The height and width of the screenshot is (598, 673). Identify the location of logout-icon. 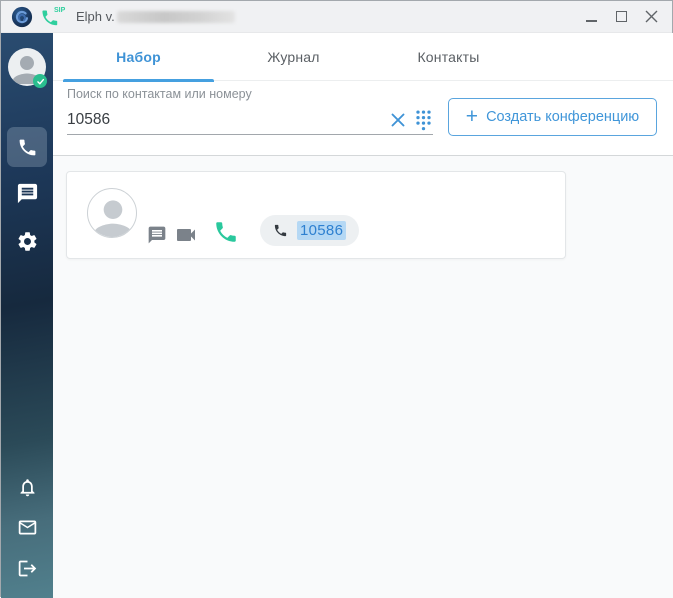
(27, 568).